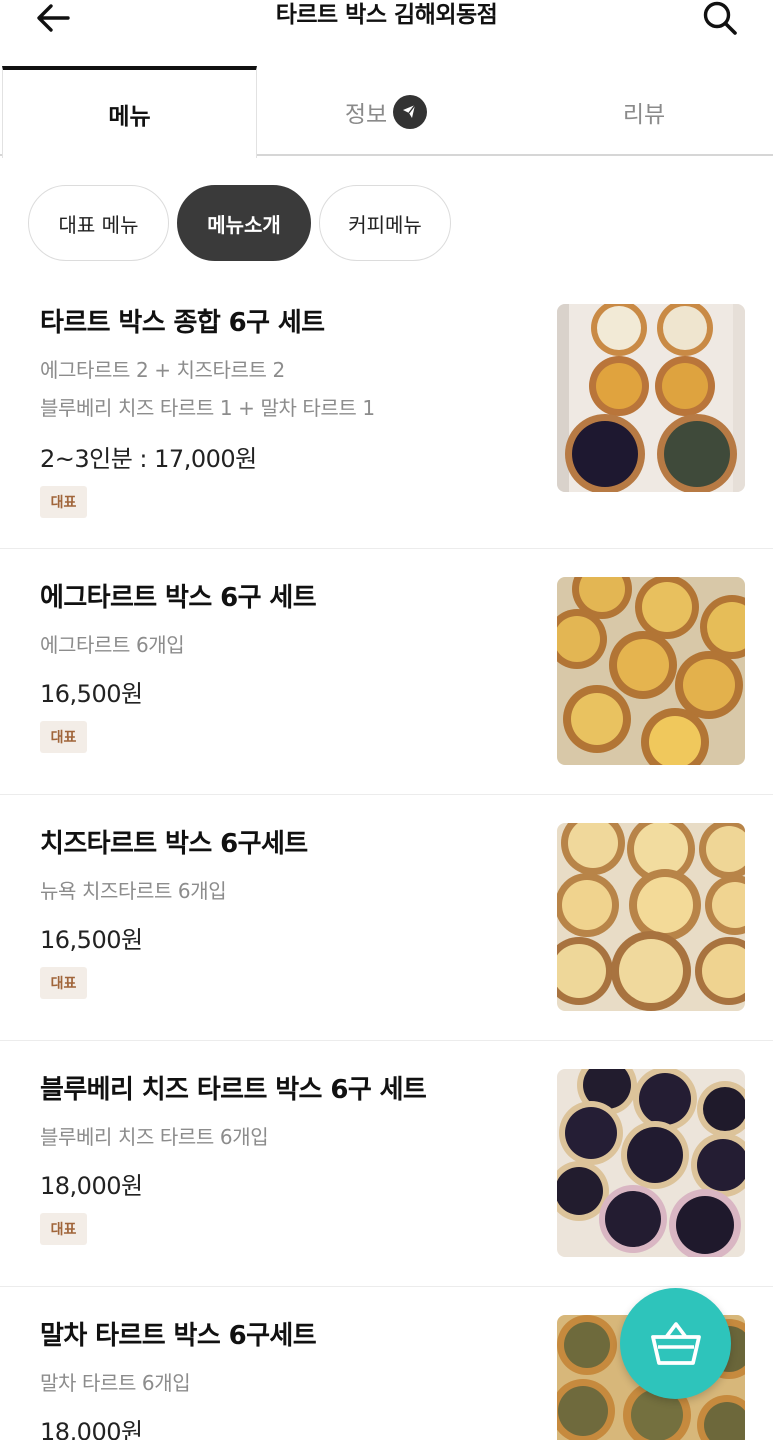 This screenshot has height=1440, width=773. What do you see at coordinates (112, 645) in the screenshot?
I see `item-description: 에그타르트 6개입` at bounding box center [112, 645].